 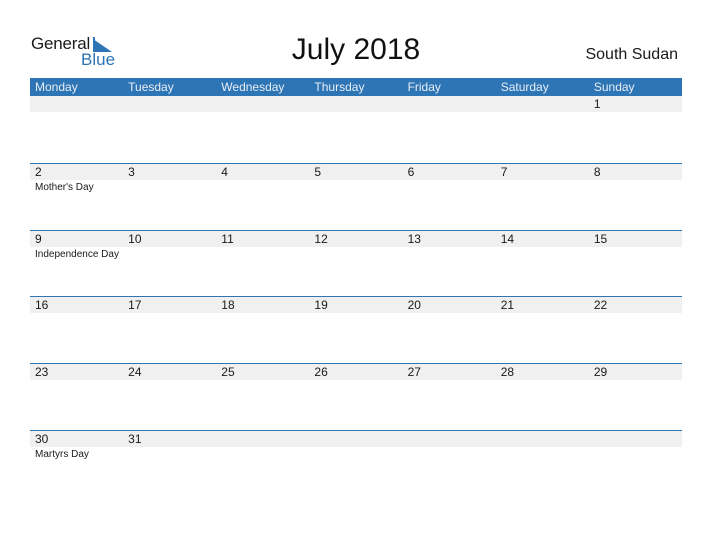 I want to click on date-band: 9 10 11 12 13 14 15, so click(x=356, y=238).